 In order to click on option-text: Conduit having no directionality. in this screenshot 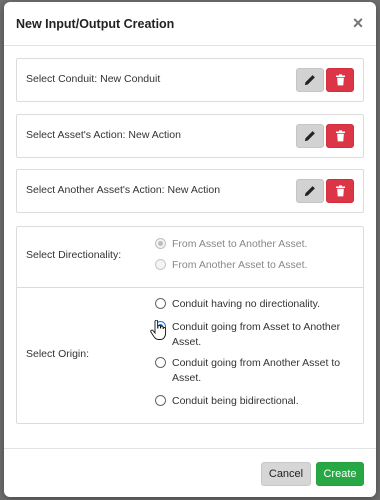, I will do `click(246, 304)`.